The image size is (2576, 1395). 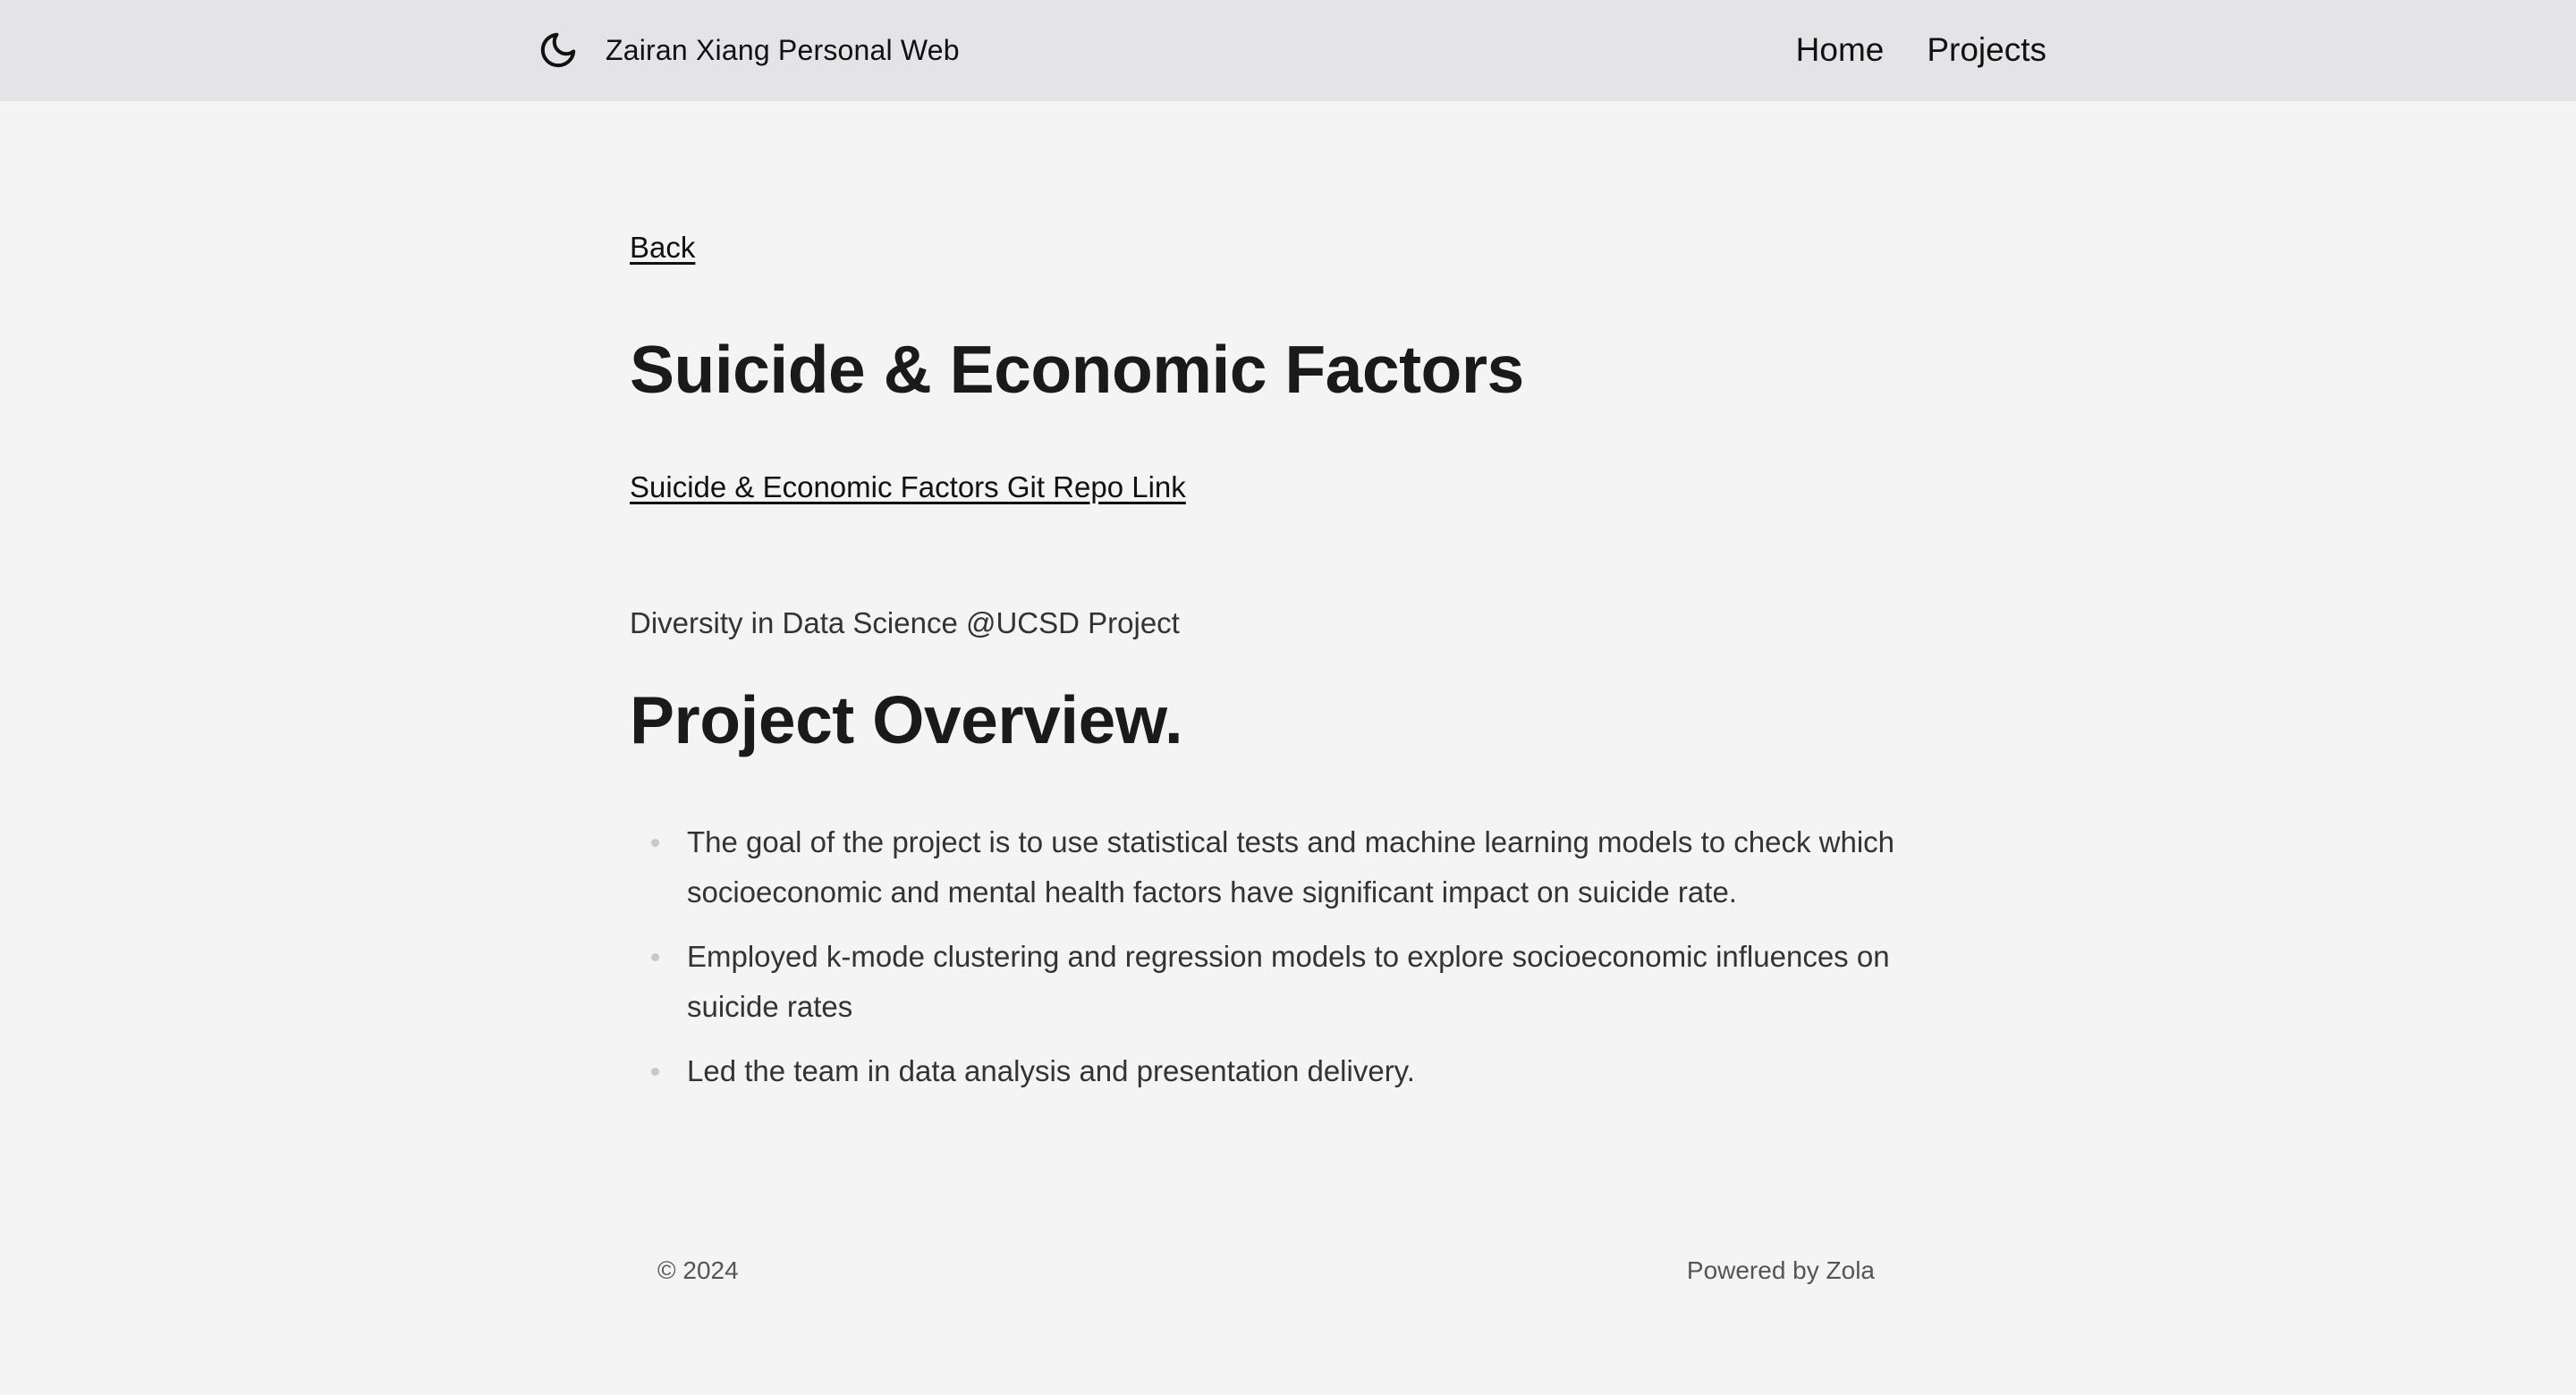 I want to click on moon-icon, so click(x=558, y=50).